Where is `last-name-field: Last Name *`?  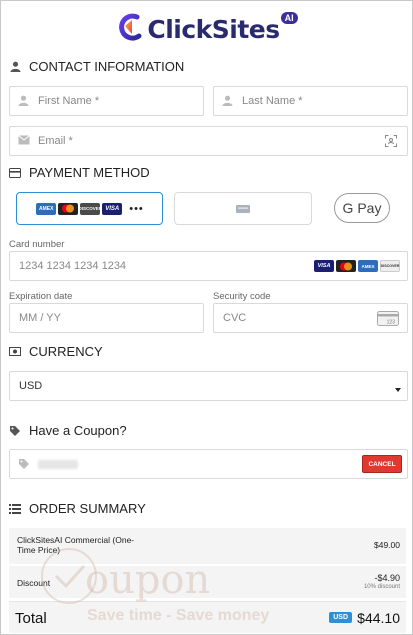 last-name-field: Last Name * is located at coordinates (310, 101).